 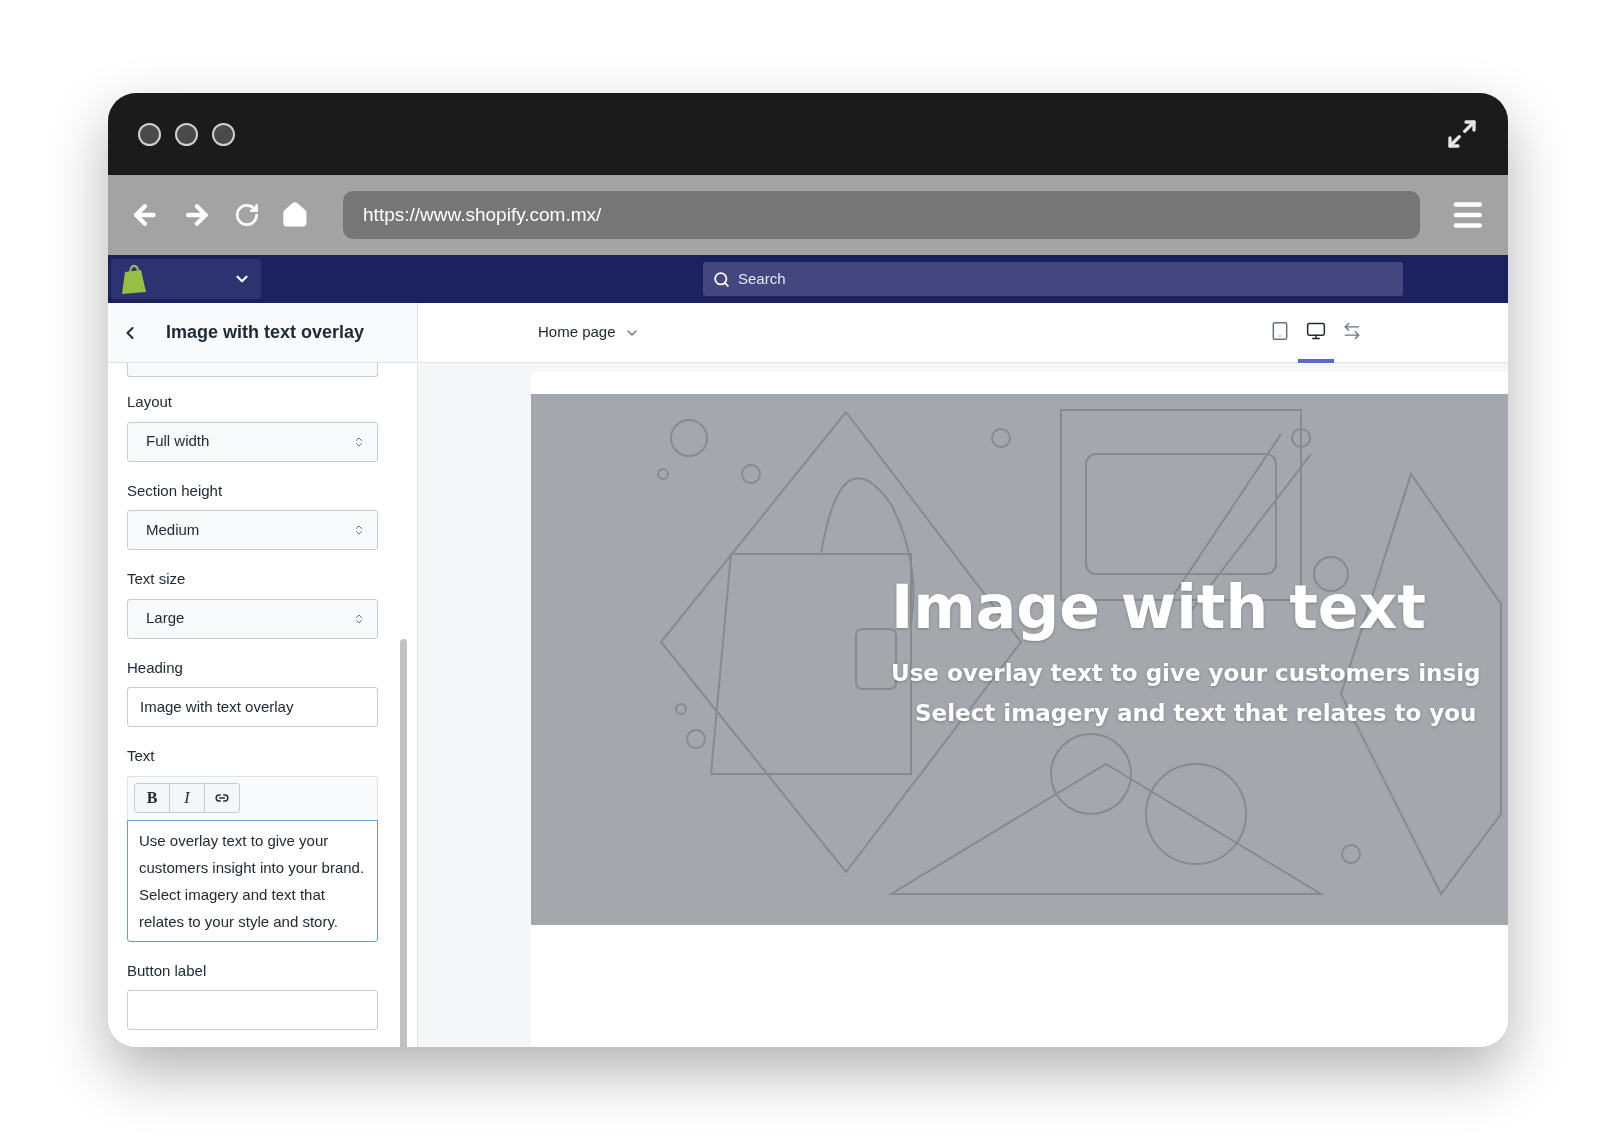 I want to click on hero-heading: Image with text, so click(x=1158, y=607).